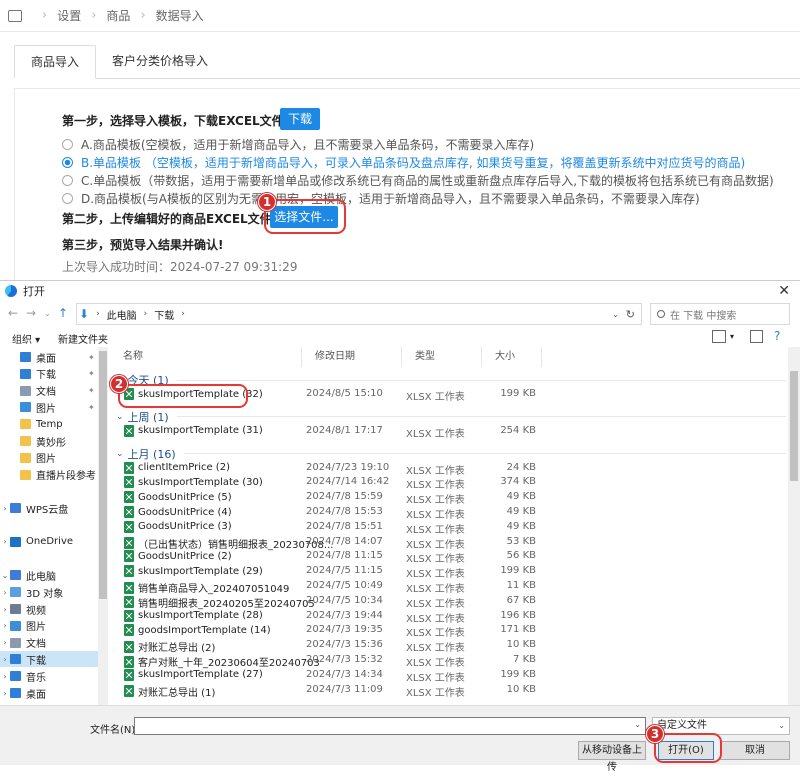 The image size is (800, 776). What do you see at coordinates (54, 609) in the screenshot?
I see `nav-item: ›视频` at bounding box center [54, 609].